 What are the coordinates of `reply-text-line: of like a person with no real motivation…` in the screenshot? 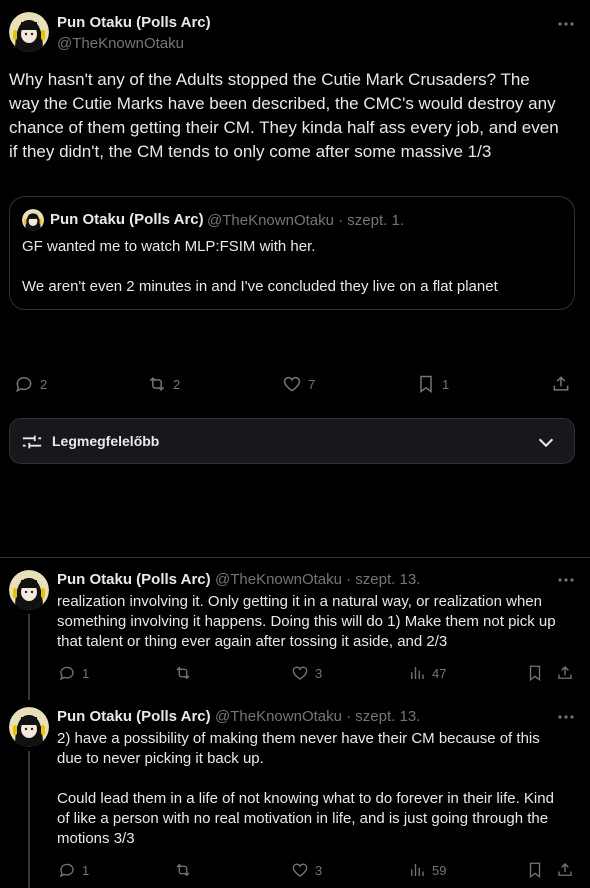 It's located at (303, 818).